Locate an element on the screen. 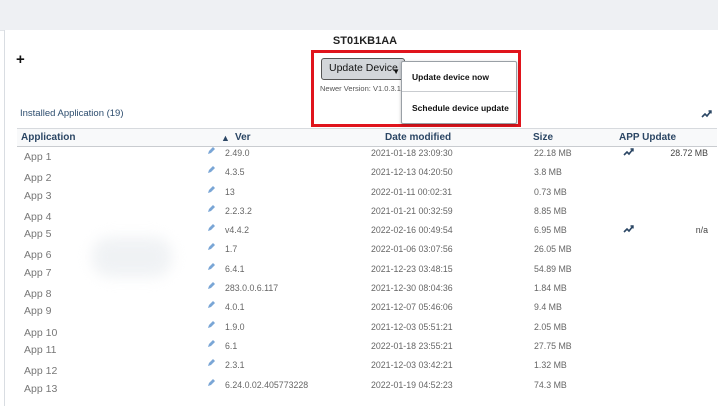 This screenshot has height=406, width=718. app-name: App 2 is located at coordinates (38, 178).